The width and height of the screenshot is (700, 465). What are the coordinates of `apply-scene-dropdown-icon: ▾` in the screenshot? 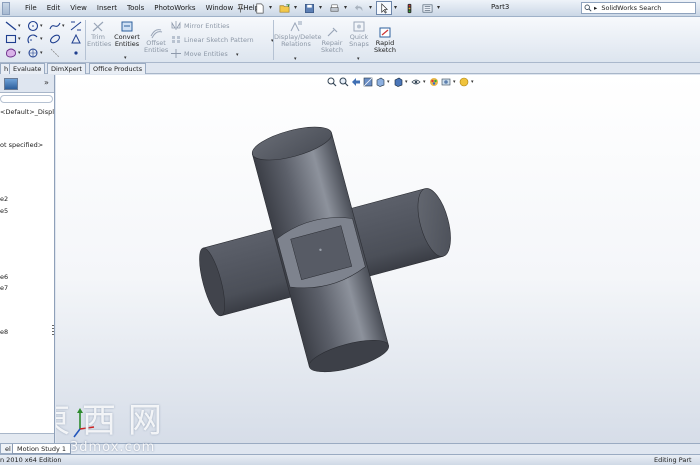 It's located at (455, 82).